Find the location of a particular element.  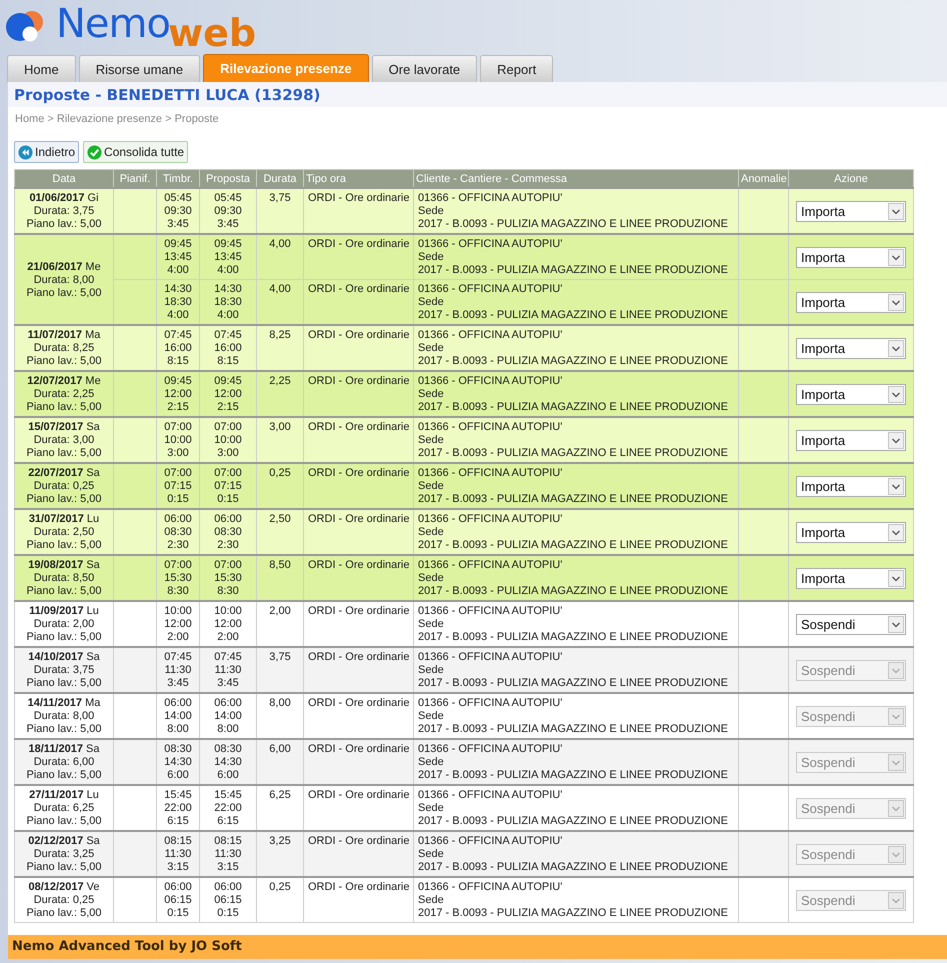

clock-time: 2:15 is located at coordinates (178, 407).